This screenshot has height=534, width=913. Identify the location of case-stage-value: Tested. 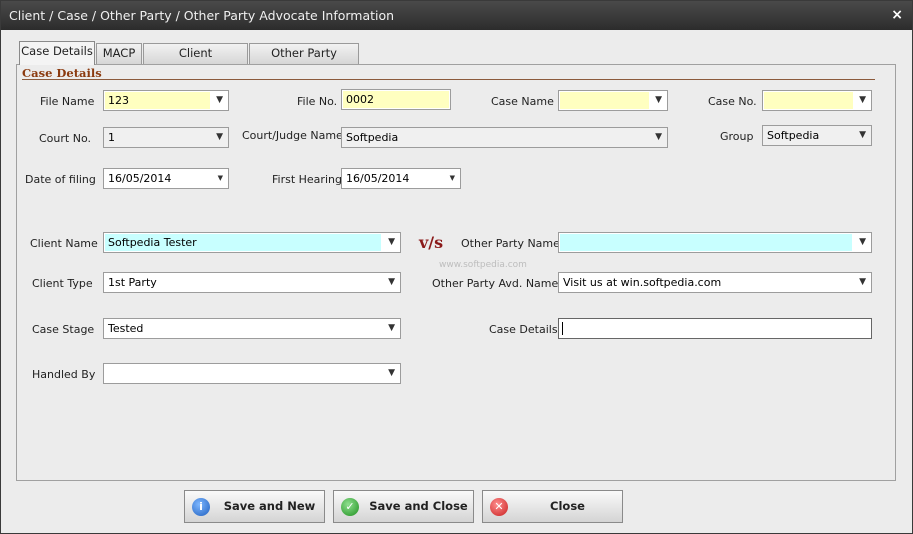
(126, 328).